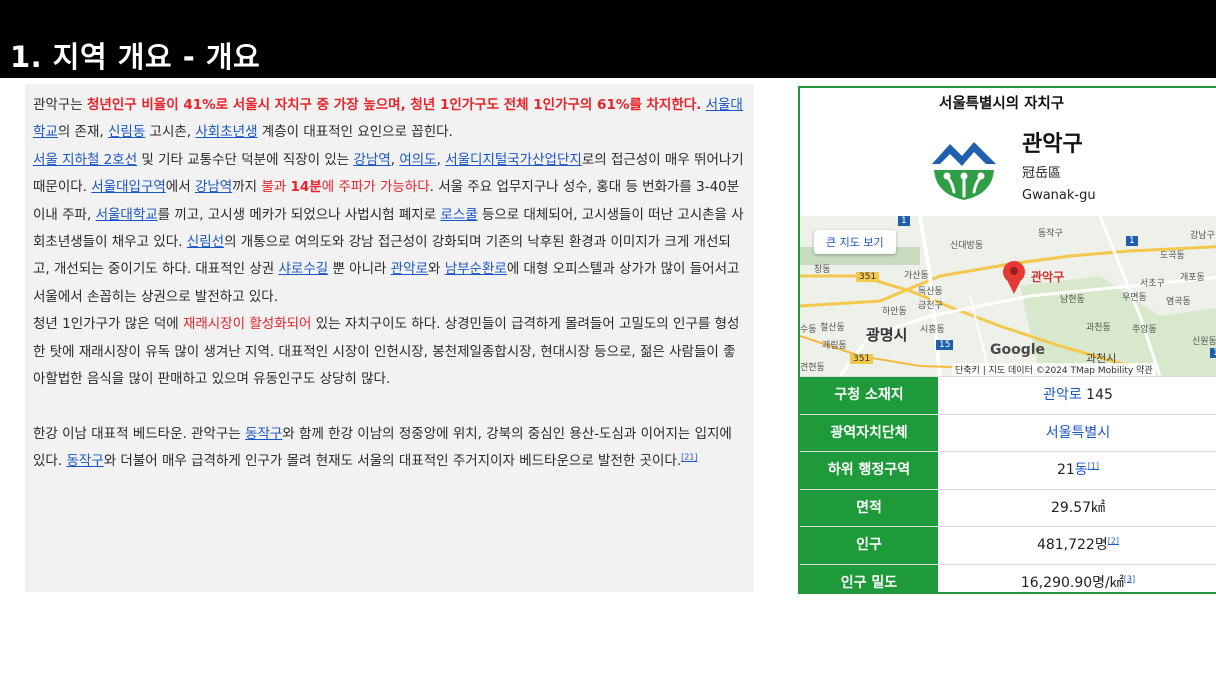  What do you see at coordinates (127, 215) in the screenshot?
I see `link-snu-2: 서울대학교` at bounding box center [127, 215].